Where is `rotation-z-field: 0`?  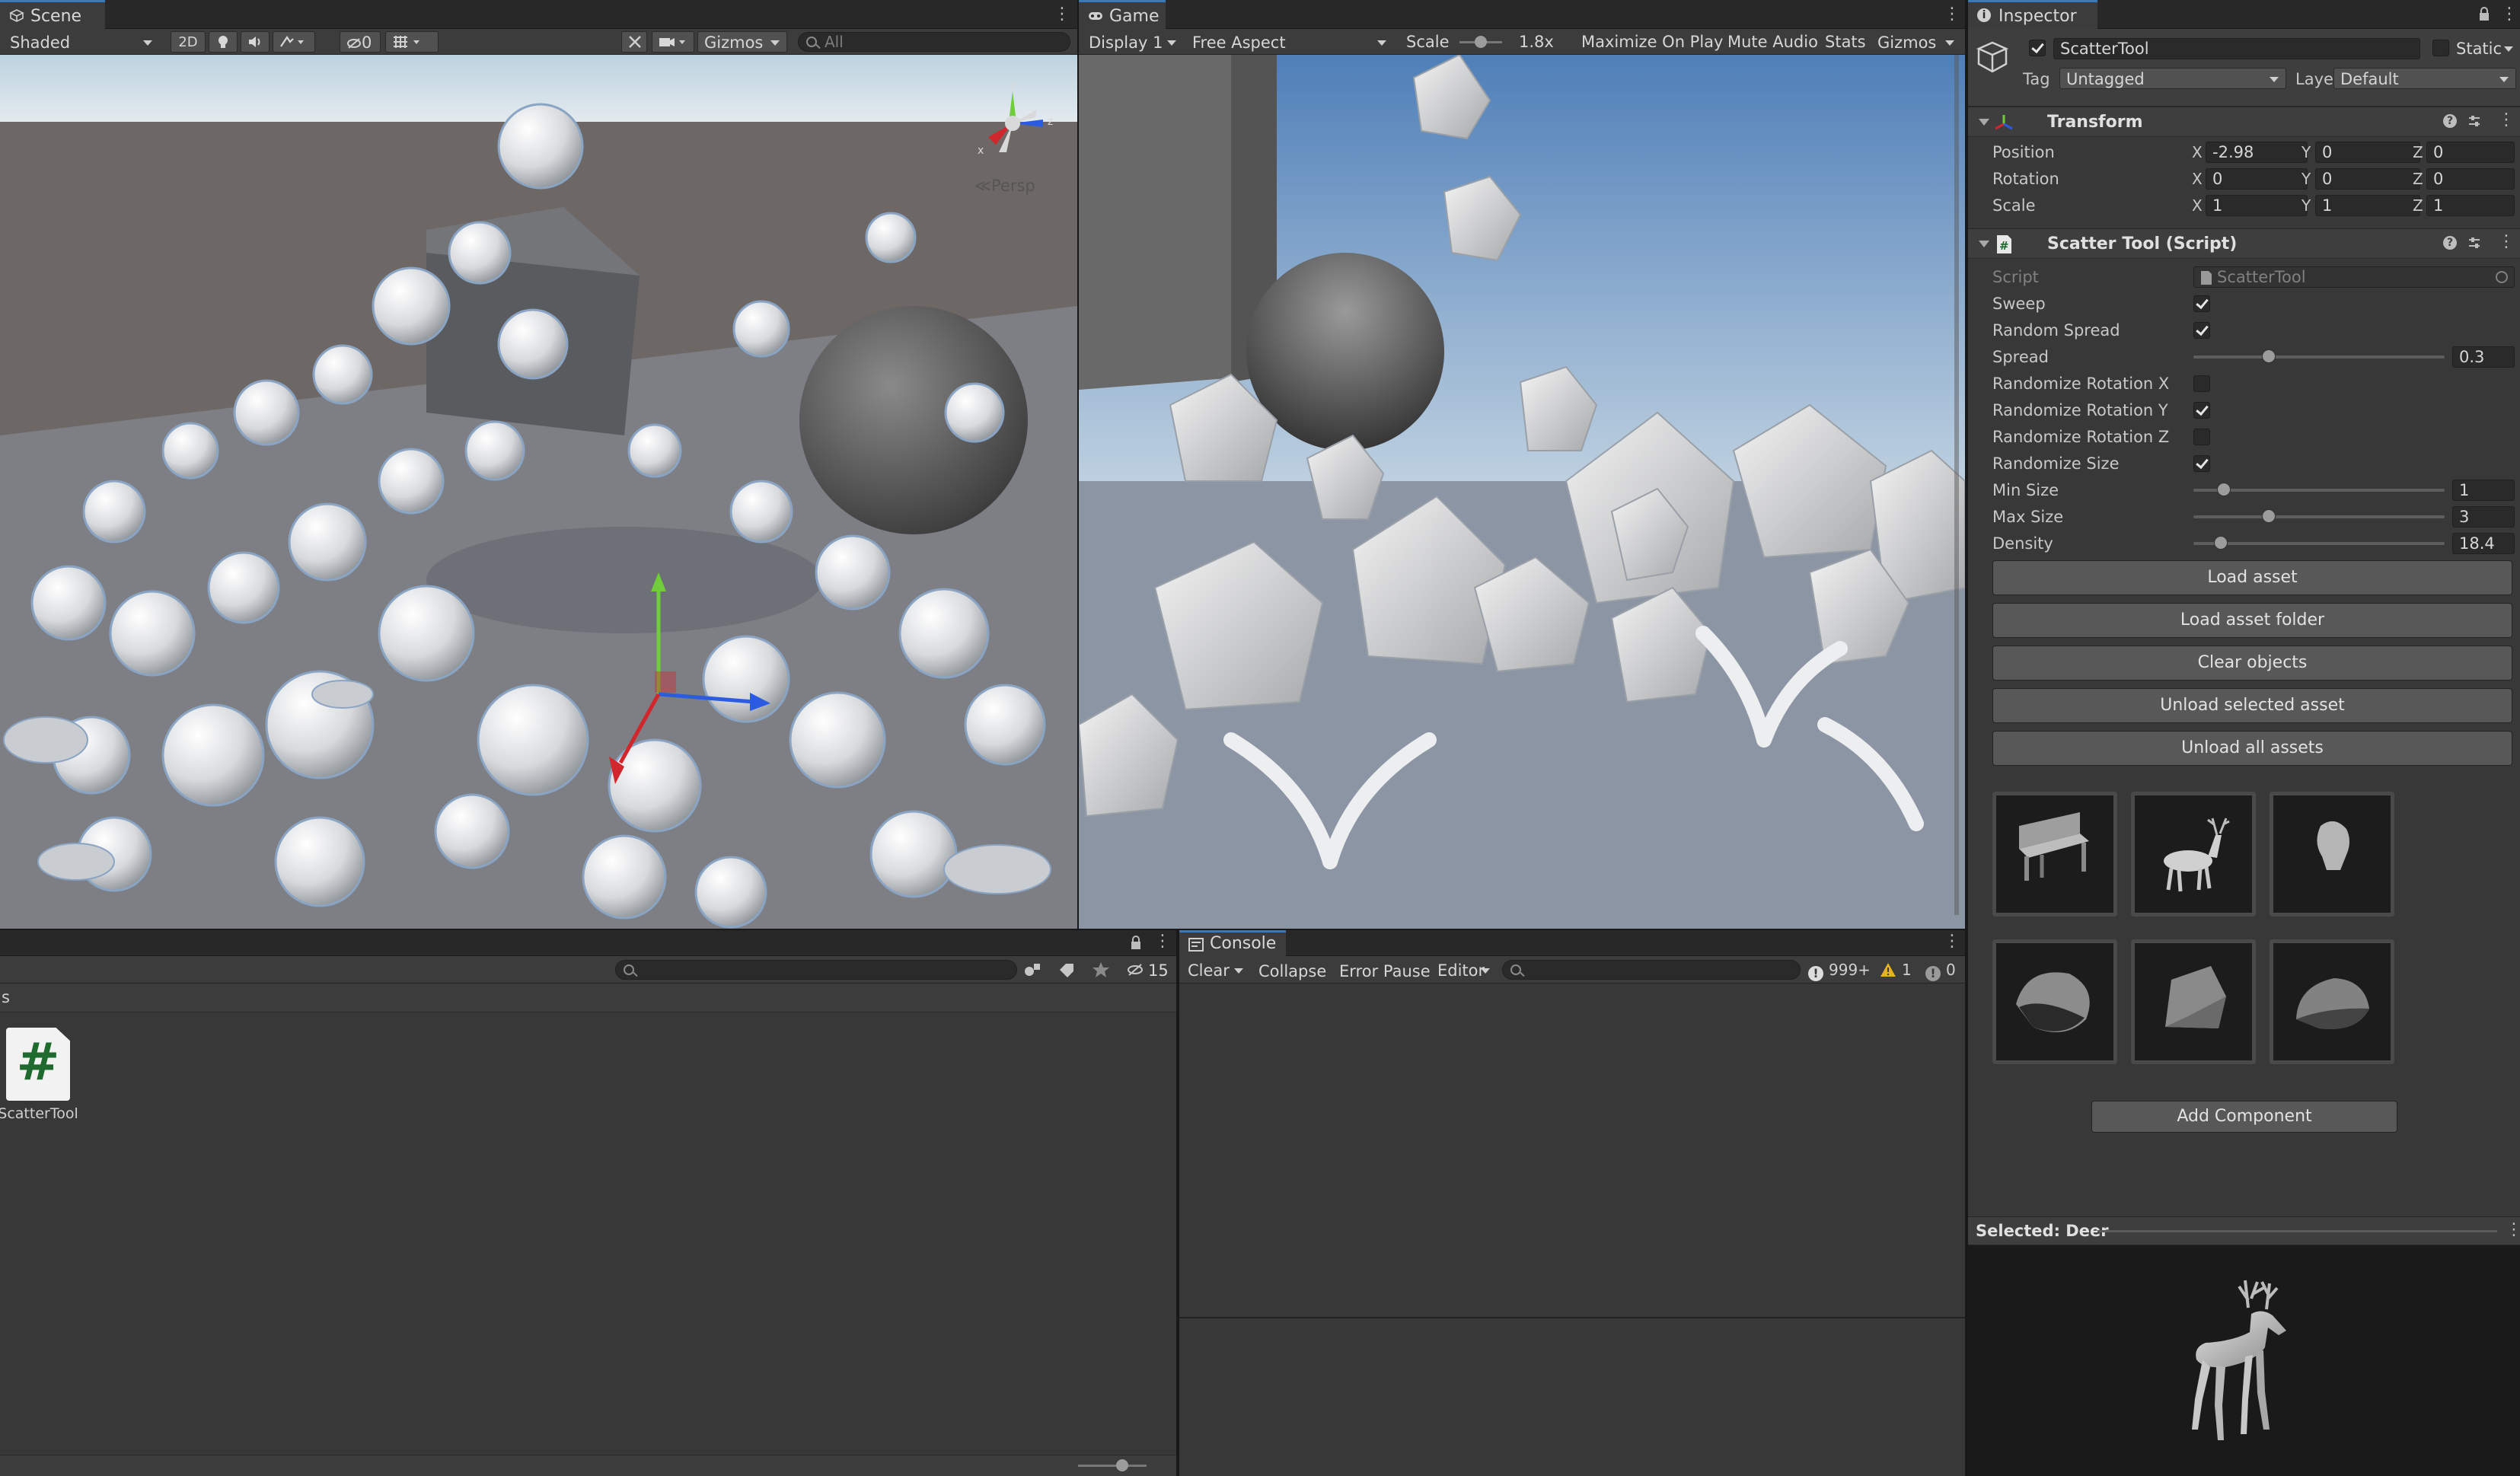 rotation-z-field: 0 is located at coordinates (2470, 179).